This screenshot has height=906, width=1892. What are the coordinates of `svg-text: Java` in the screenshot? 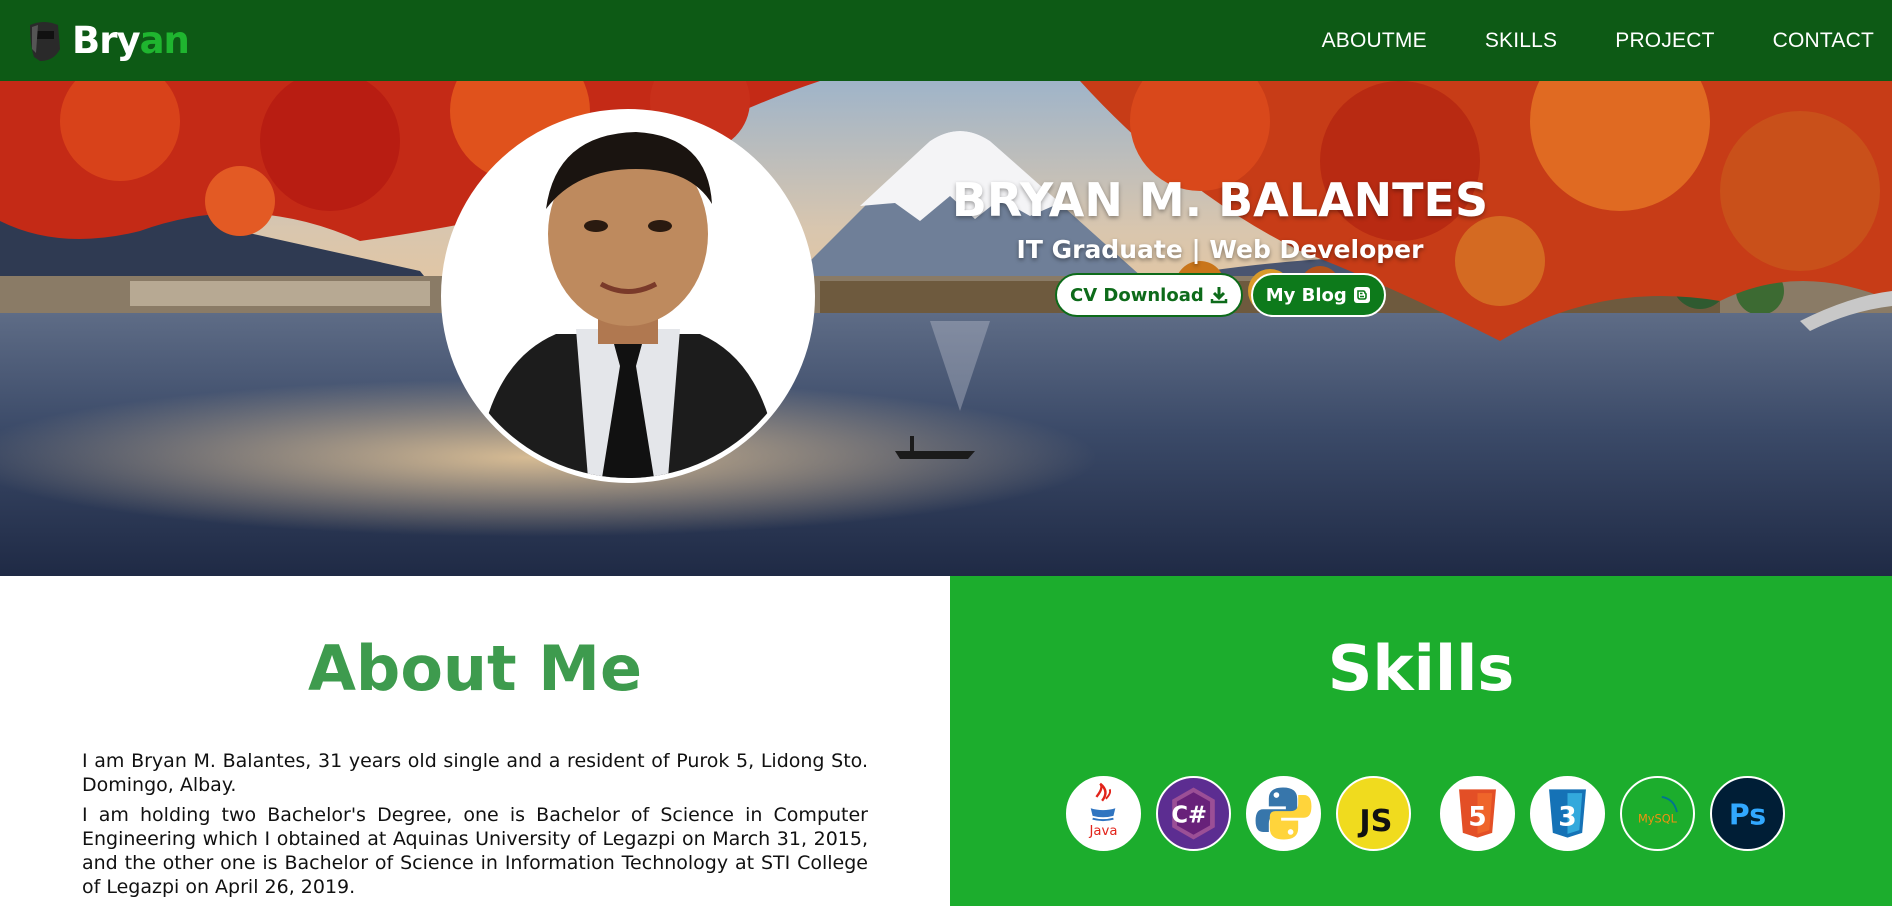 It's located at (1103, 831).